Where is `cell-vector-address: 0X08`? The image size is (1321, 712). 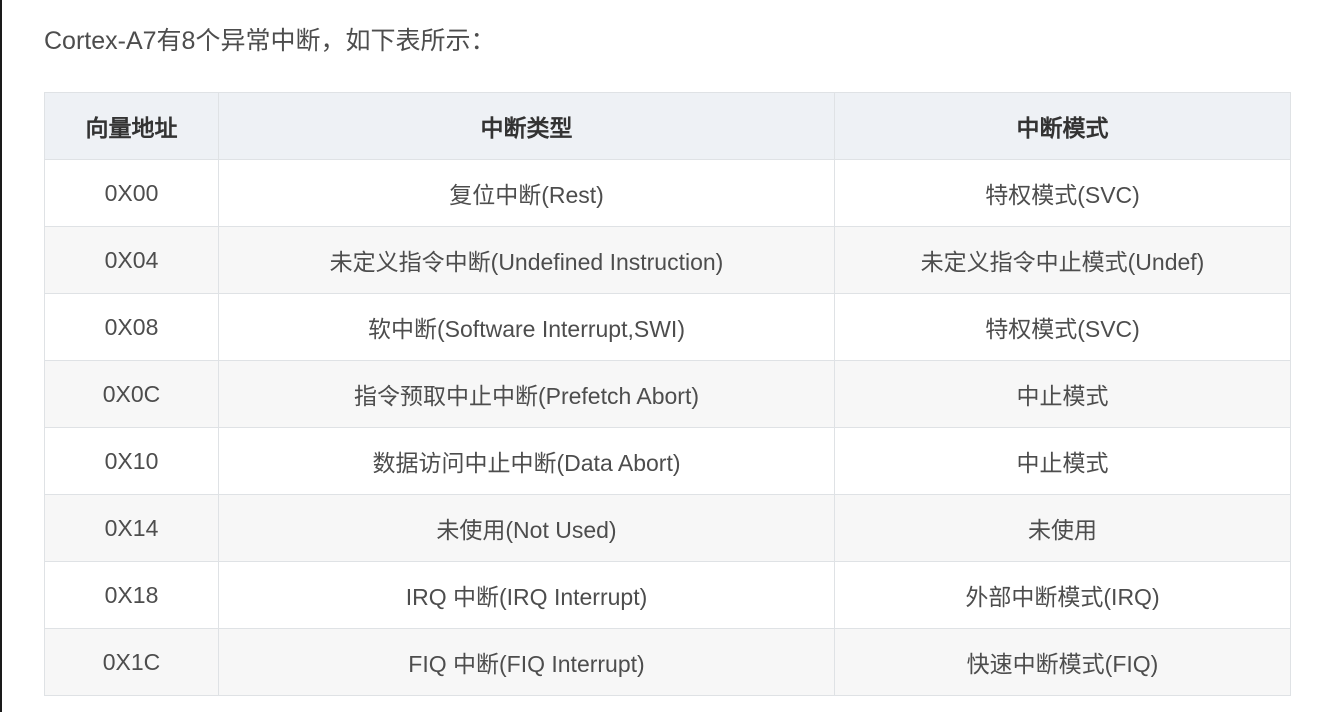
cell-vector-address: 0X08 is located at coordinates (131, 327).